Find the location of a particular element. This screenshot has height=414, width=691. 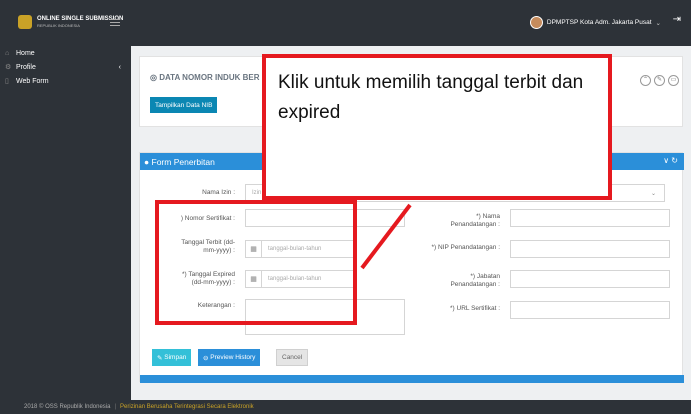

preview-history-button: ⊖ Preview History is located at coordinates (229, 357).